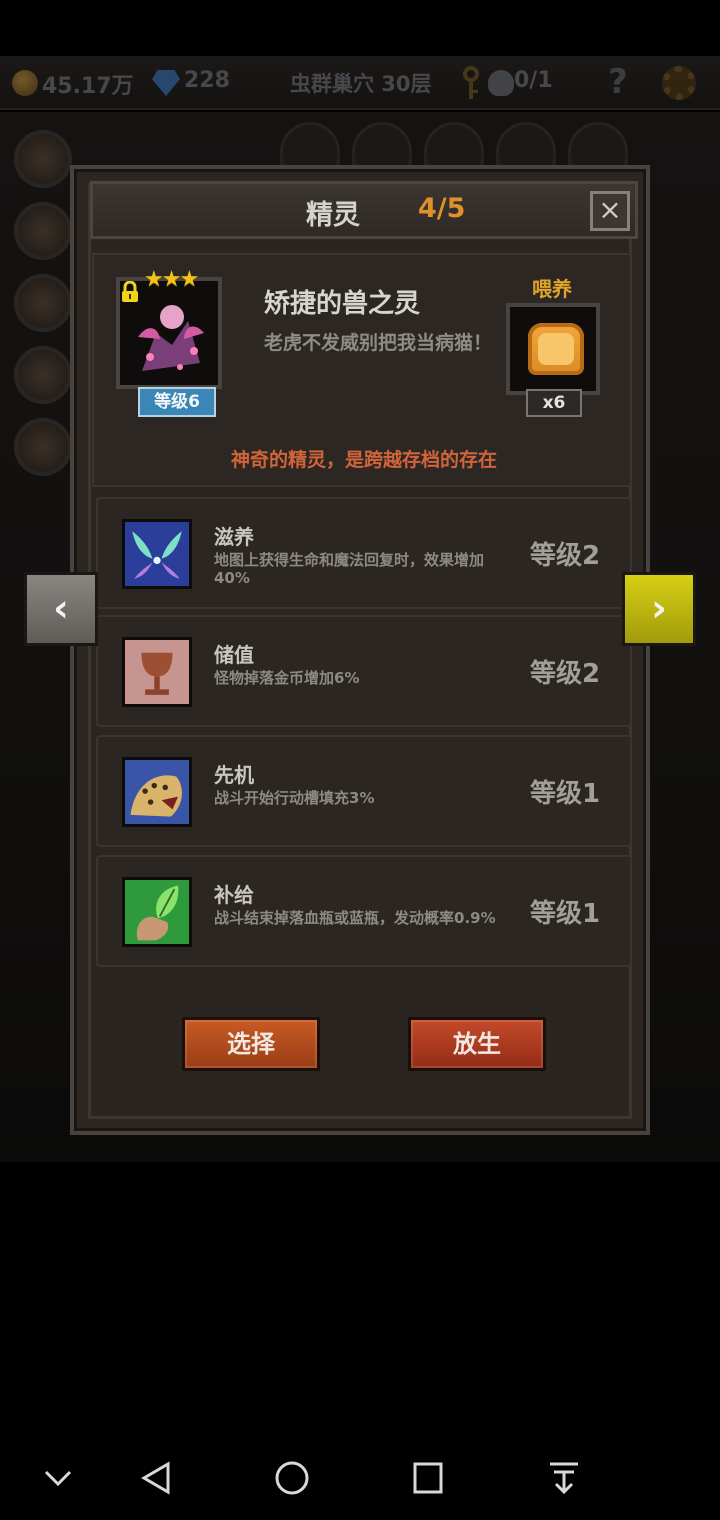 The height and width of the screenshot is (1520, 720). I want to click on leopard-icon, so click(157, 792).